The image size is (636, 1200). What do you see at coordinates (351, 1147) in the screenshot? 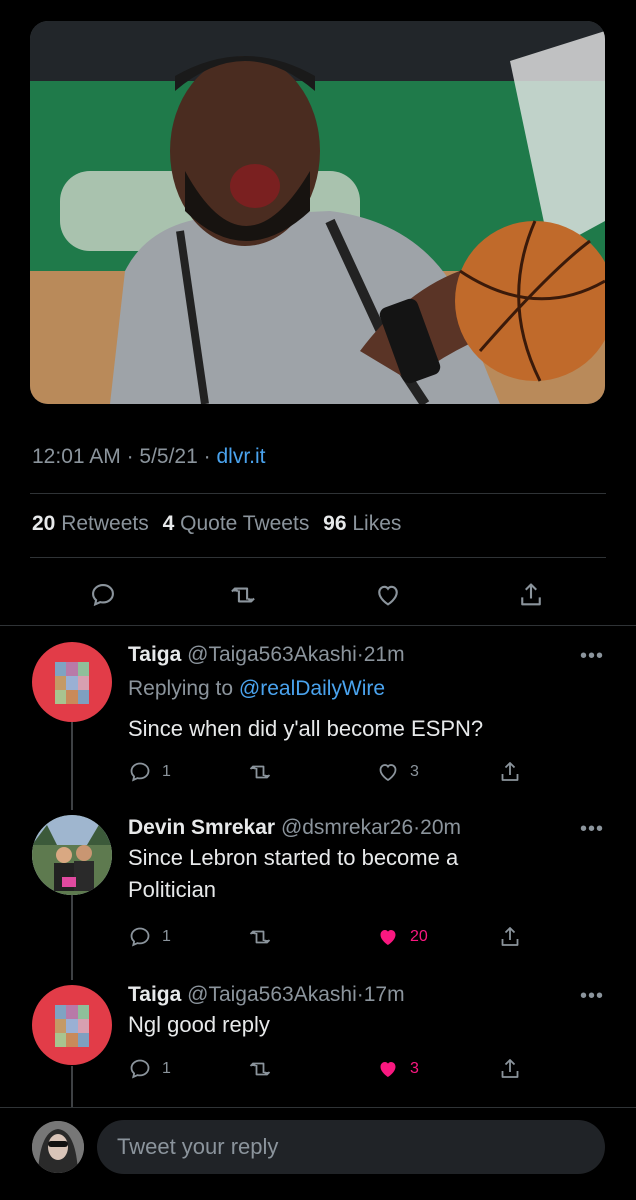
I see `reply-input: Tweet your reply` at bounding box center [351, 1147].